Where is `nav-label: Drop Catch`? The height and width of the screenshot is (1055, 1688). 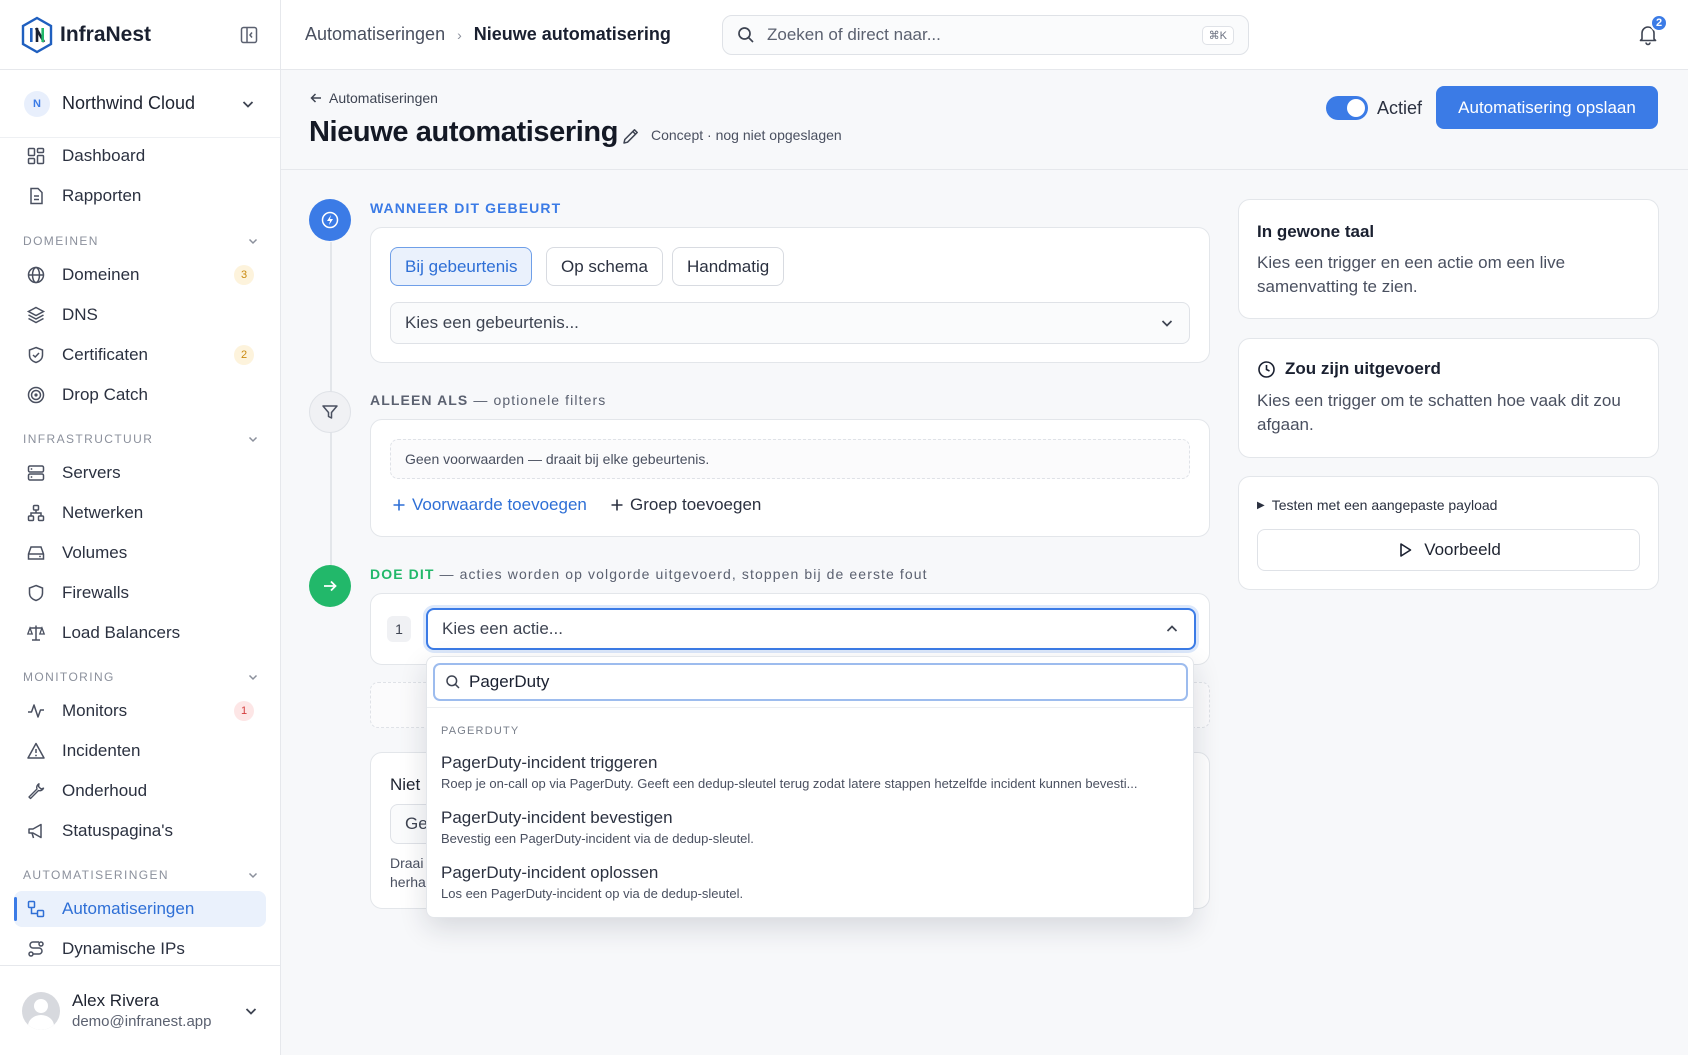
nav-label: Drop Catch is located at coordinates (105, 394).